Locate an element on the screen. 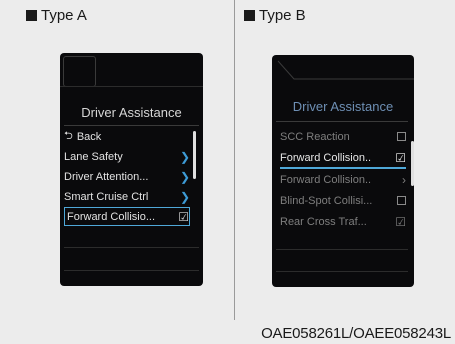 This screenshot has width=455, height=344. menu-item-scc-reaction: SCC Reaction is located at coordinates (343, 136).